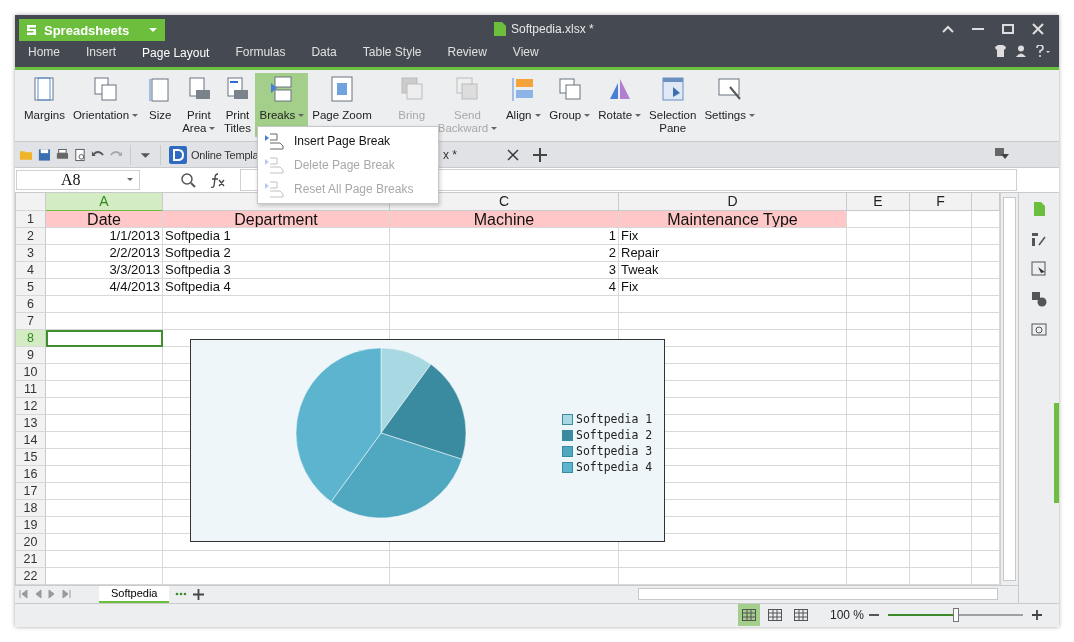 The height and width of the screenshot is (642, 1074). Describe the element at coordinates (276, 270) in the screenshot. I see `table-cell: Softpedia 3` at that location.